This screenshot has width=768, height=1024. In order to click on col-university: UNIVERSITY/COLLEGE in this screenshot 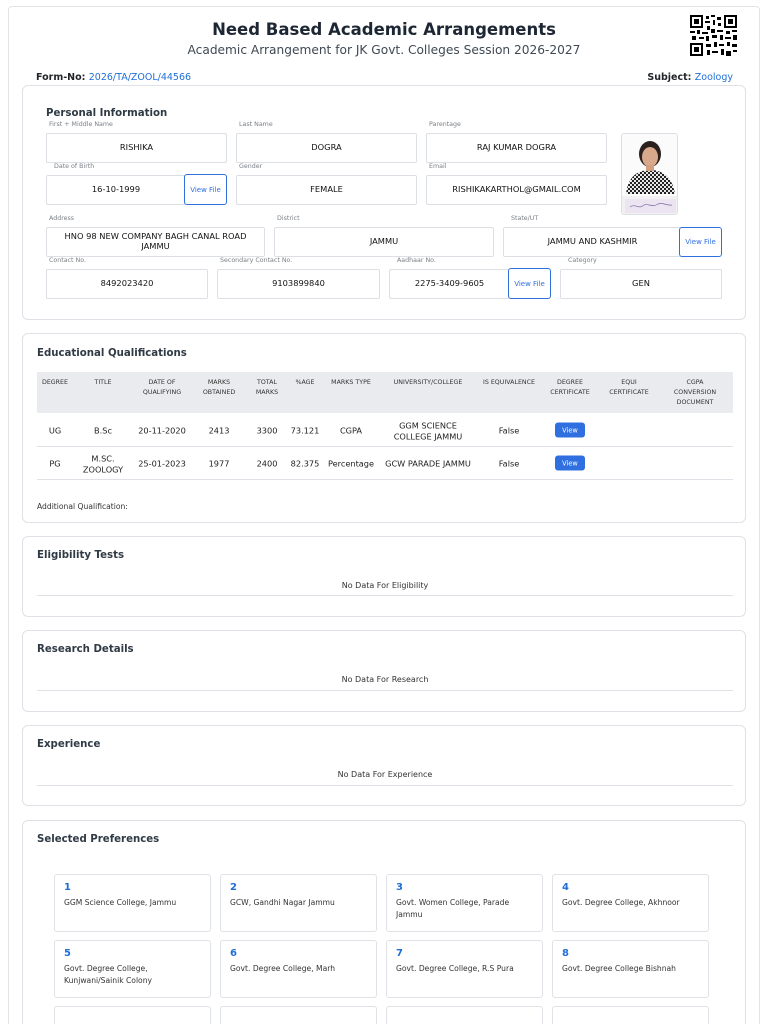, I will do `click(428, 382)`.